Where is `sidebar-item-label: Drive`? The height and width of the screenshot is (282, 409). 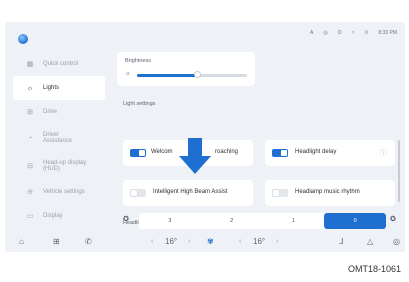
sidebar-item-label: Drive is located at coordinates (50, 112).